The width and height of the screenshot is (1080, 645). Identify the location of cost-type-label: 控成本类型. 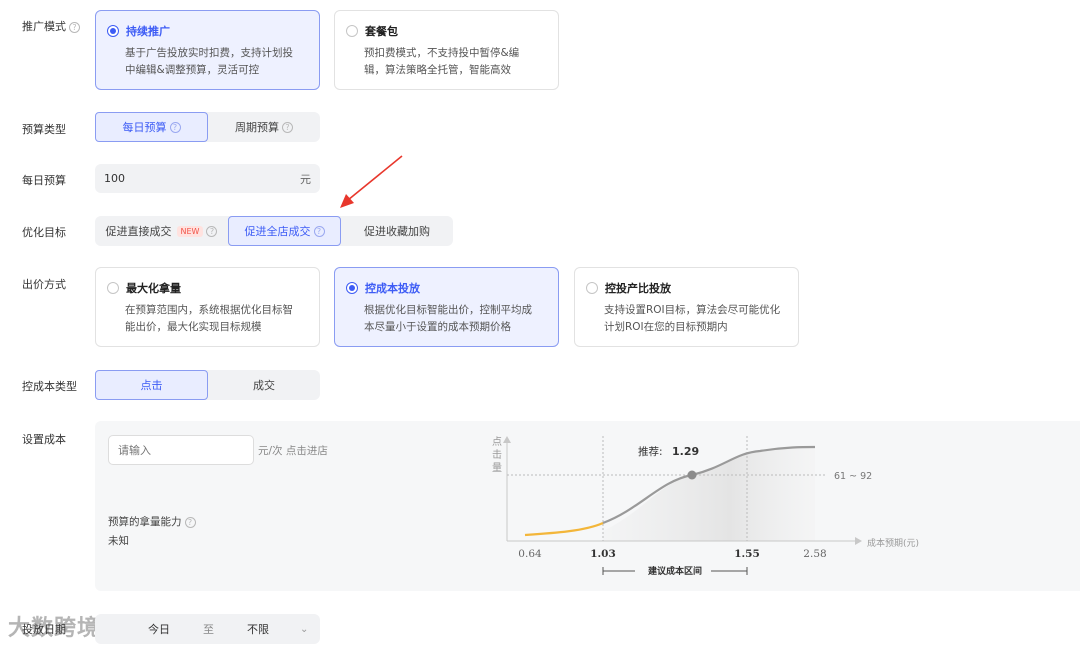
(49, 386).